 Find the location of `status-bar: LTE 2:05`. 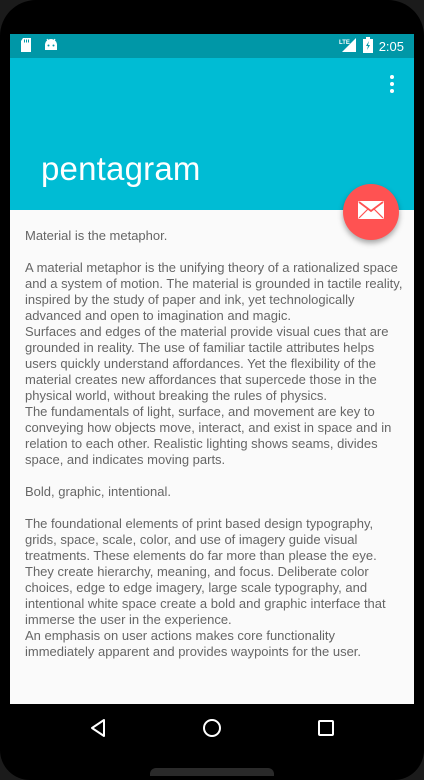

status-bar: LTE 2:05 is located at coordinates (212, 46).